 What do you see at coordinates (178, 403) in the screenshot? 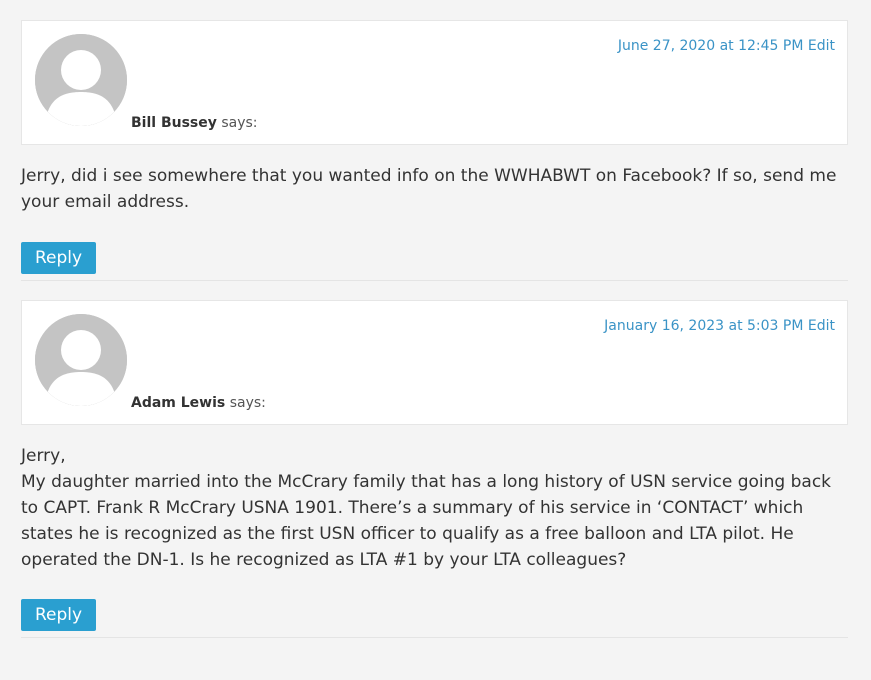
I see `author-name: Adam Lewis` at bounding box center [178, 403].